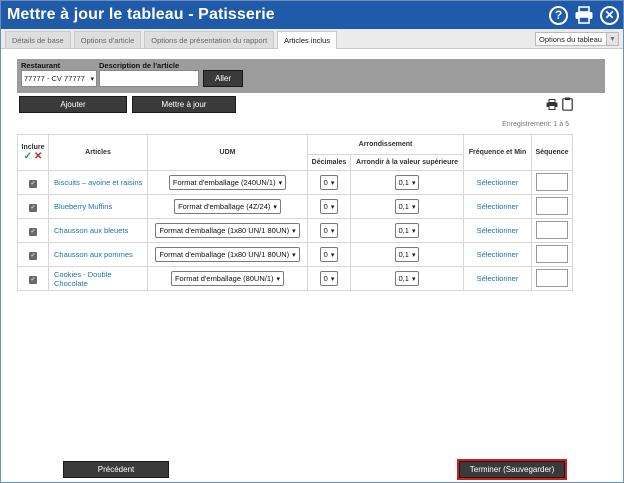  What do you see at coordinates (149, 78) in the screenshot?
I see `description-input` at bounding box center [149, 78].